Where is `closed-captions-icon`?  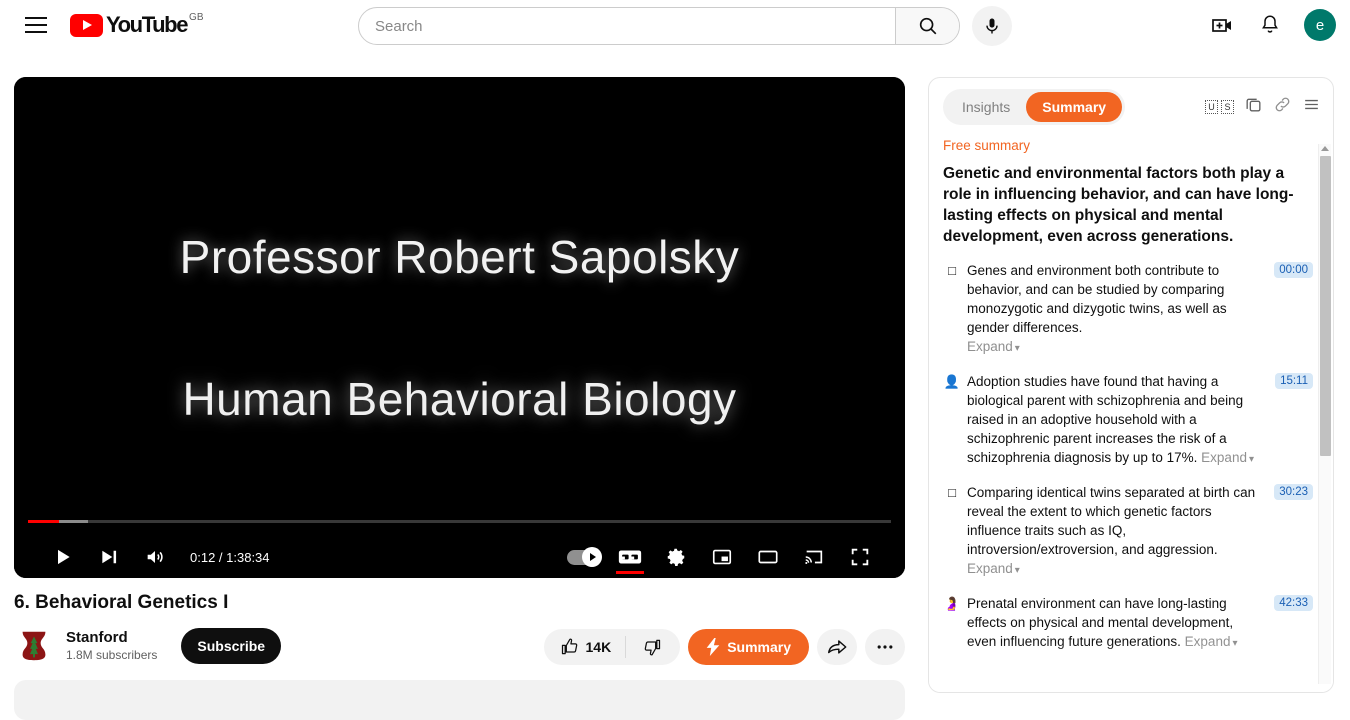
closed-captions-icon is located at coordinates (630, 557).